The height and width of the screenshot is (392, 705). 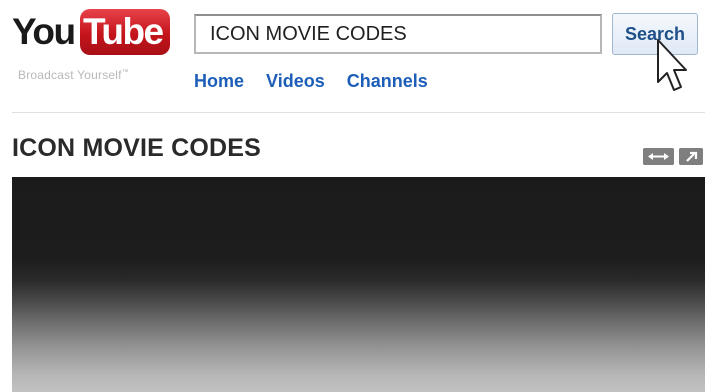 I want to click on logo-tagline: Broadcast Yourself™, so click(x=73, y=75).